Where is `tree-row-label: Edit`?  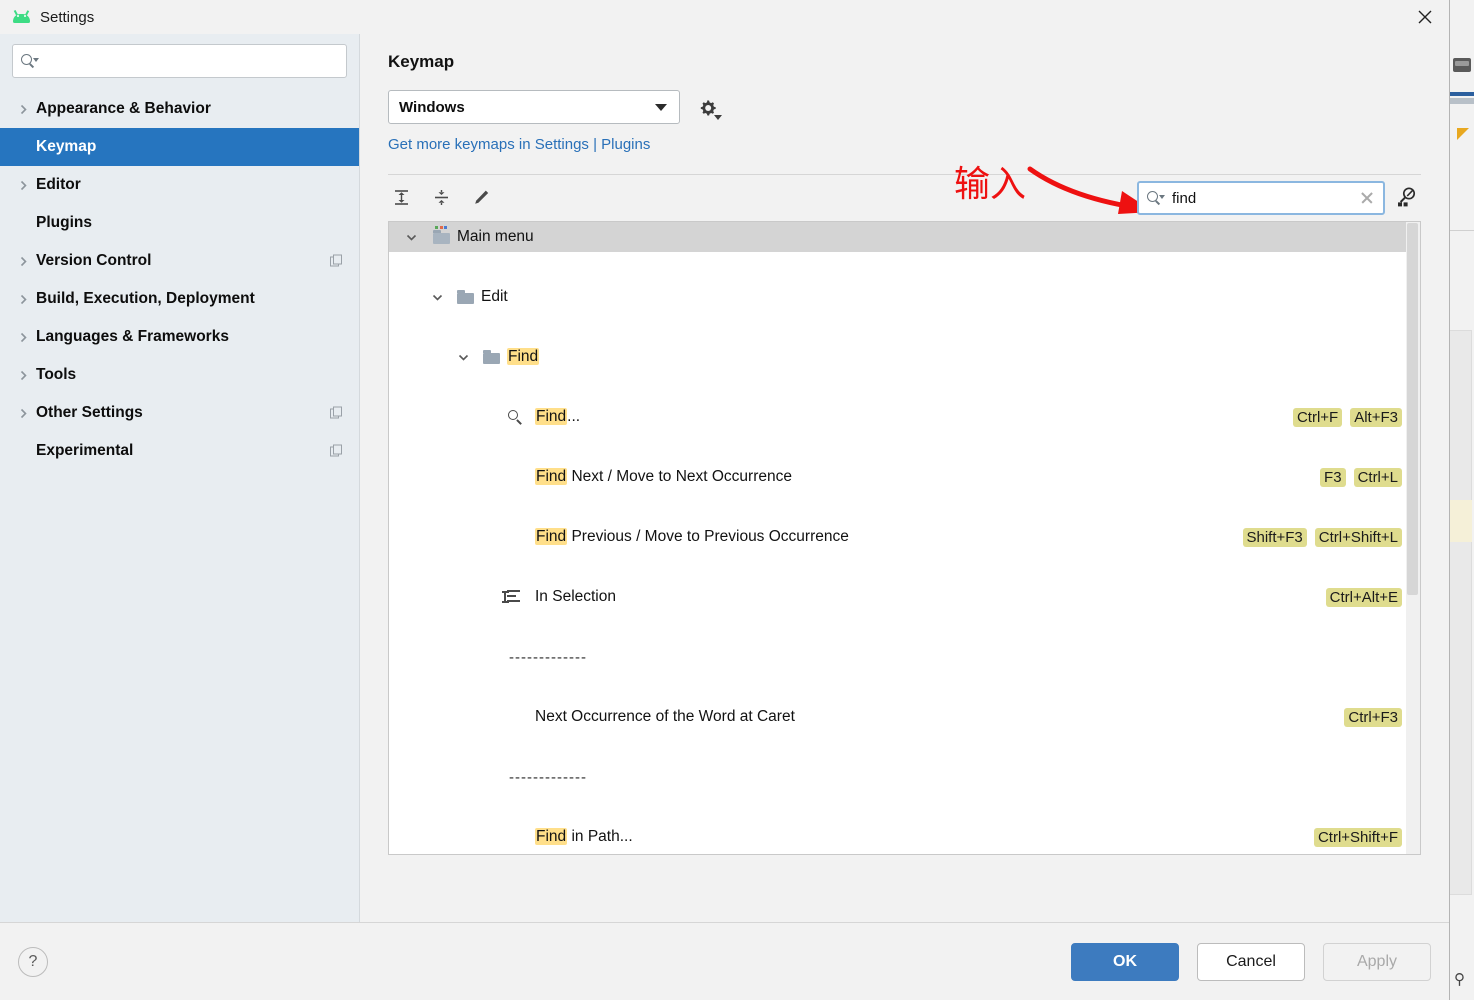 tree-row-label: Edit is located at coordinates (494, 296).